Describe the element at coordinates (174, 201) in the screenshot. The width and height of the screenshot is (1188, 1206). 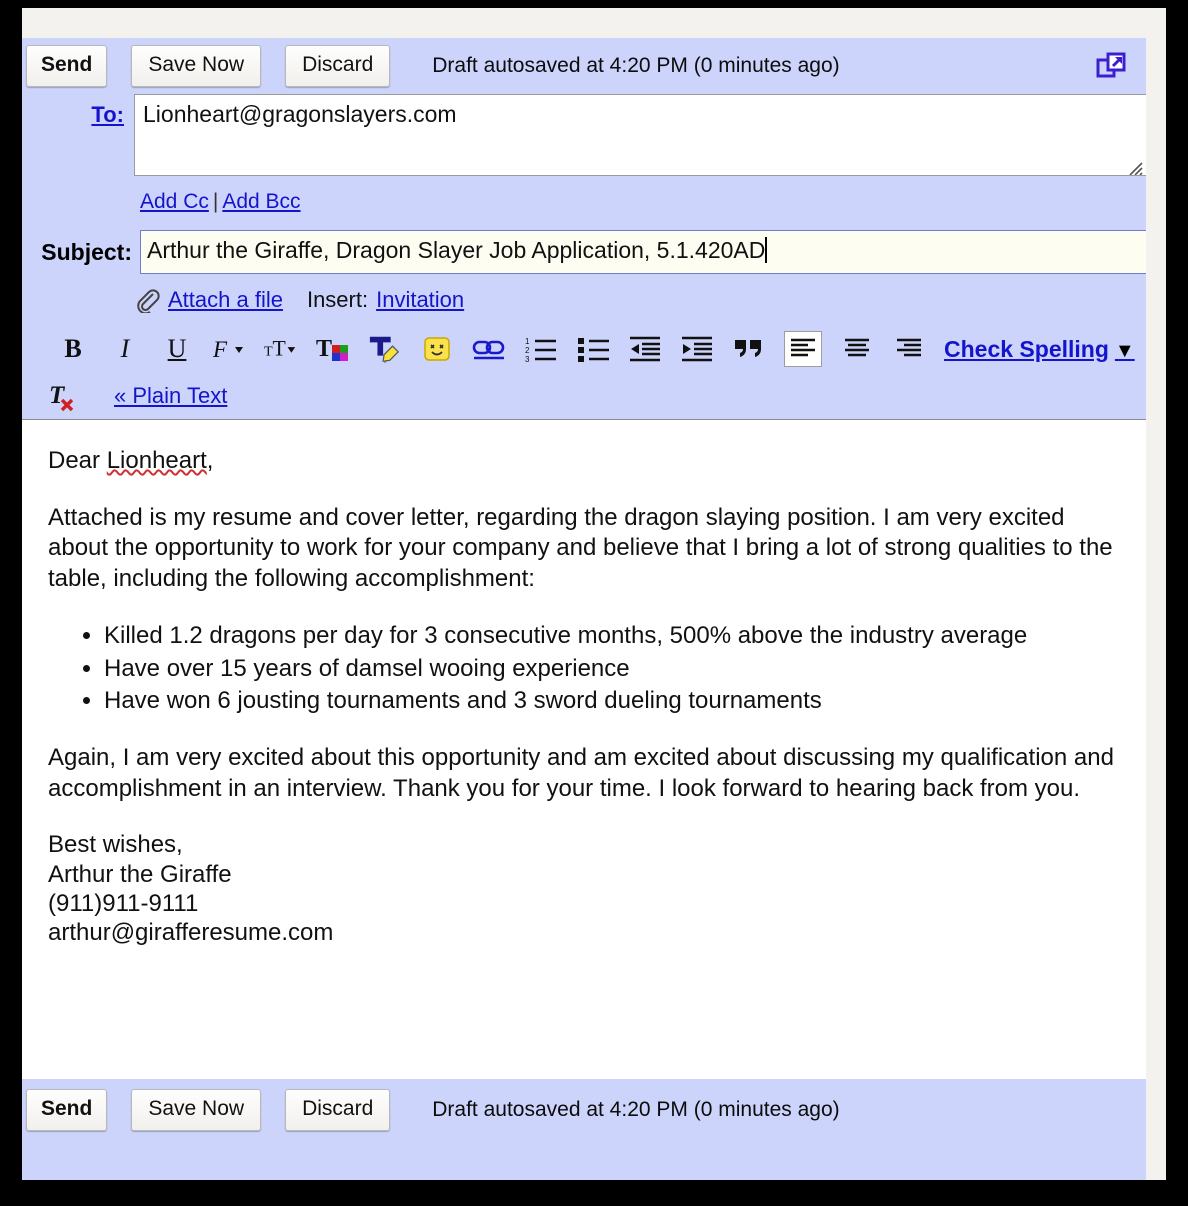
I see `add-cc-link: Add Cc` at that location.